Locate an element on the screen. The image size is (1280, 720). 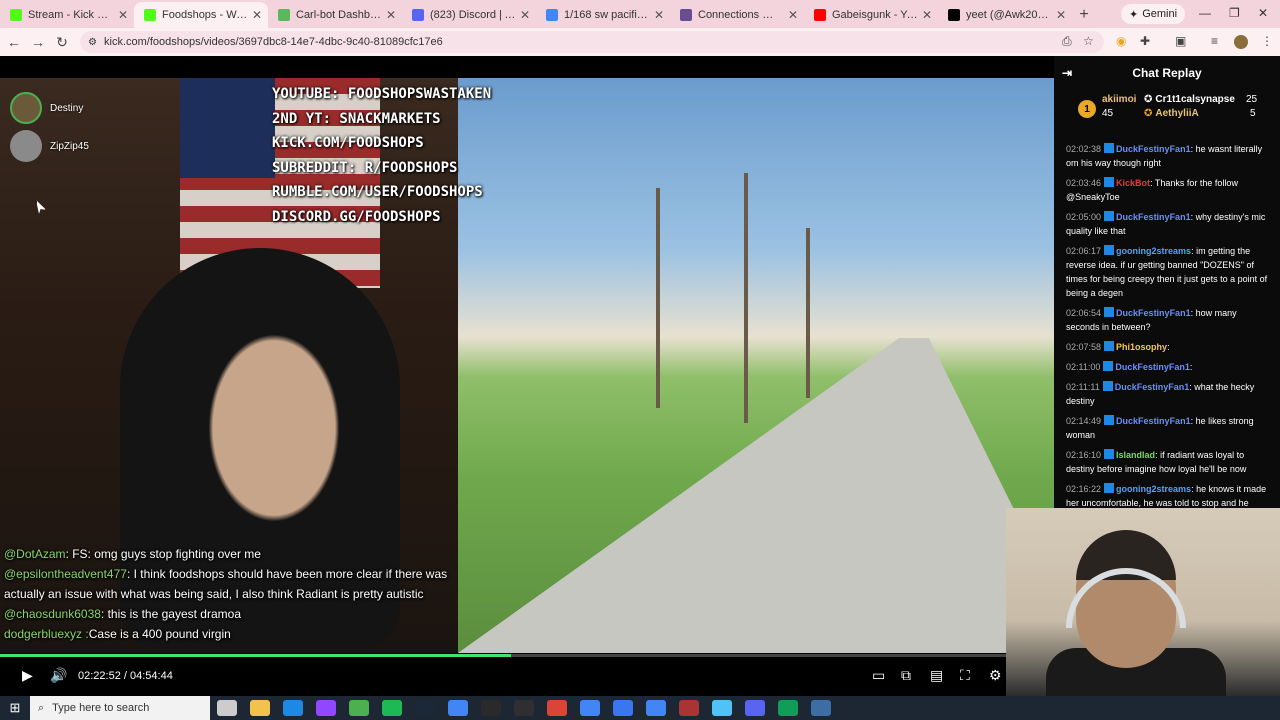
steam-icon is located at coordinates (424, 708).